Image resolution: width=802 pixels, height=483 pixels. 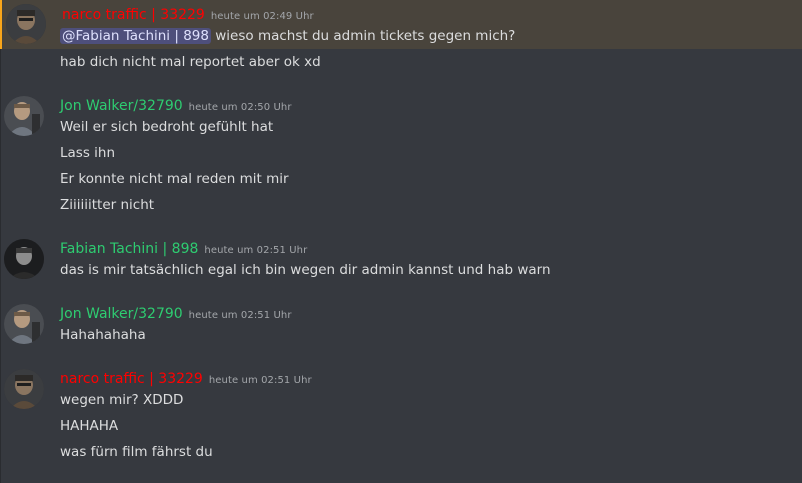 I want to click on author-name: narco traffic | 33229 heute um 02:49 Uhr, so click(x=188, y=15).